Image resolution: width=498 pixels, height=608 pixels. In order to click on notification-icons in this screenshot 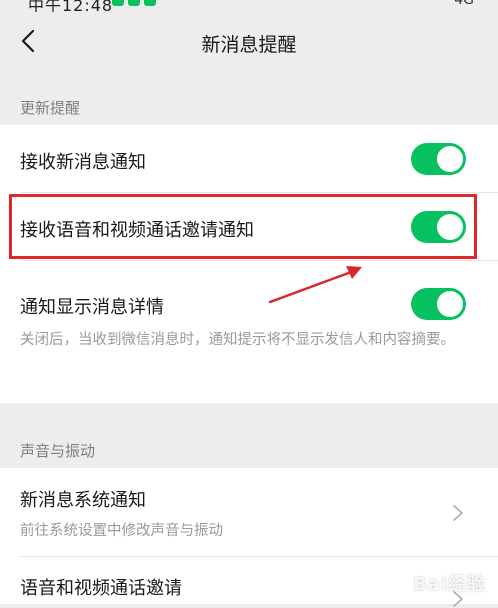, I will do `click(134, 3)`.